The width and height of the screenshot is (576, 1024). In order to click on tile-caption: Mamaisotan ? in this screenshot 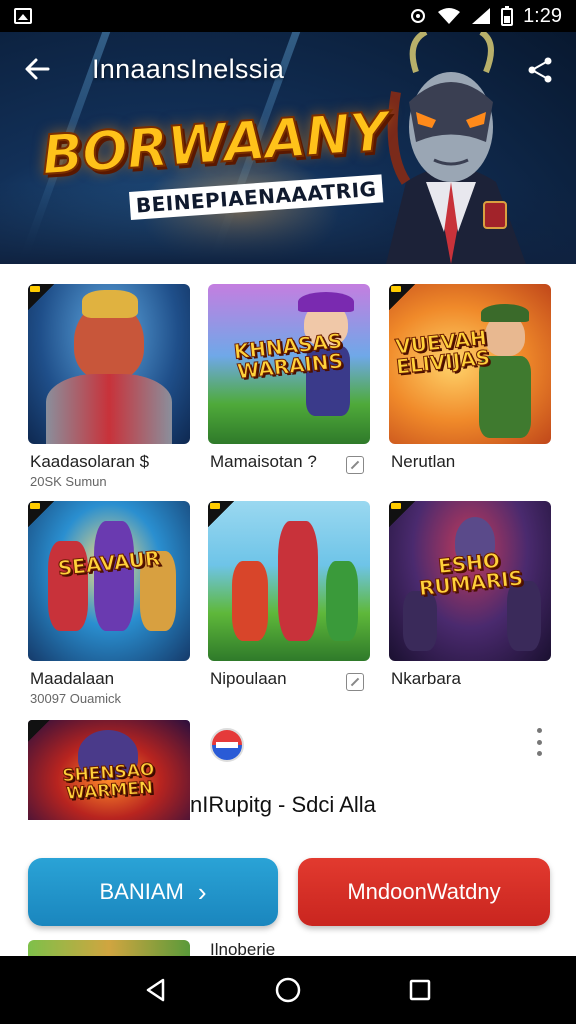, I will do `click(263, 461)`.